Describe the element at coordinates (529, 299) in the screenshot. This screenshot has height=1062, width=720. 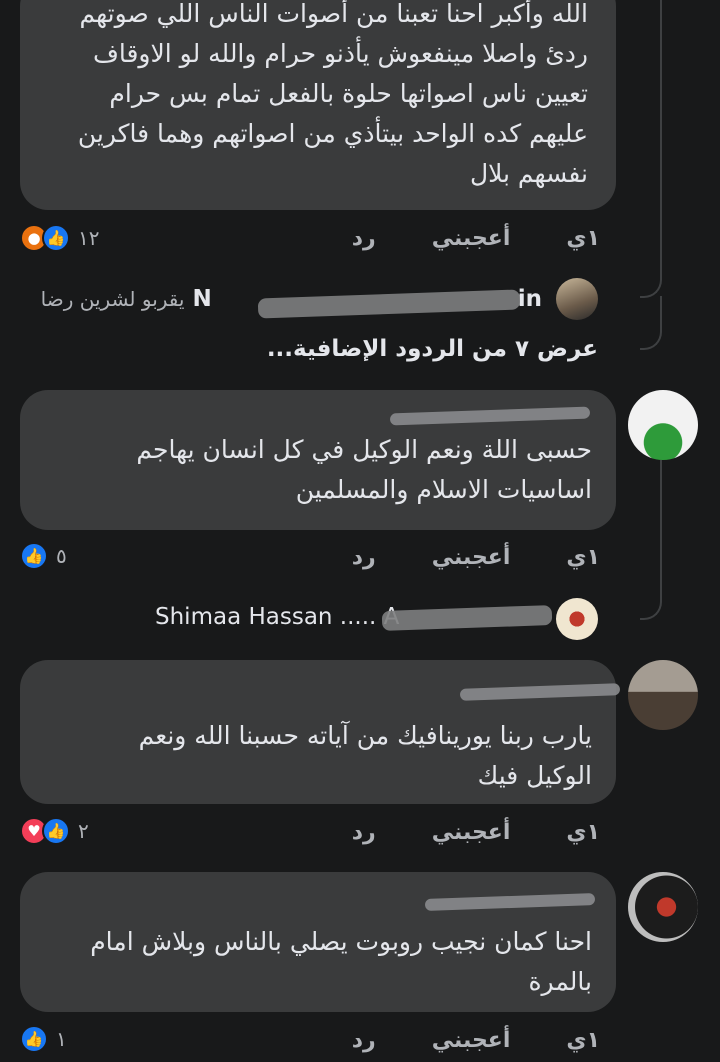
I see `reply-author-suffix: in` at that location.